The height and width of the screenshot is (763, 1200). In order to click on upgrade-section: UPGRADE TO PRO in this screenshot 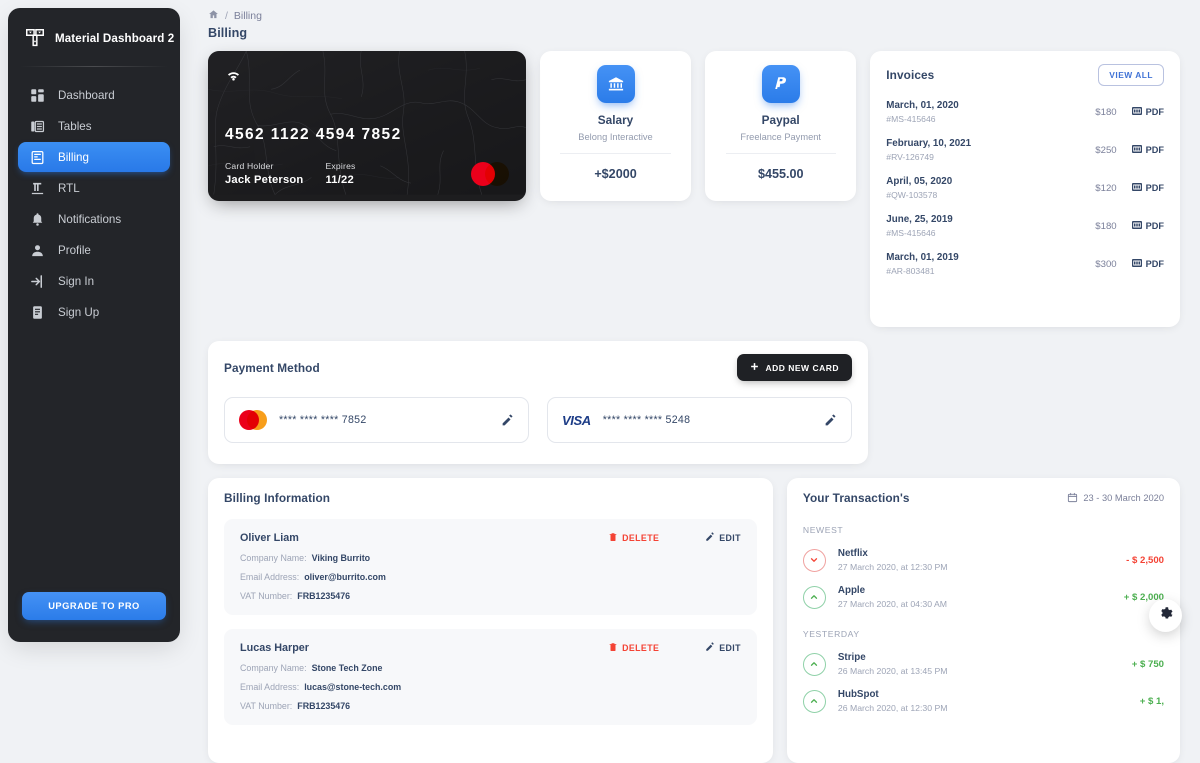, I will do `click(94, 617)`.